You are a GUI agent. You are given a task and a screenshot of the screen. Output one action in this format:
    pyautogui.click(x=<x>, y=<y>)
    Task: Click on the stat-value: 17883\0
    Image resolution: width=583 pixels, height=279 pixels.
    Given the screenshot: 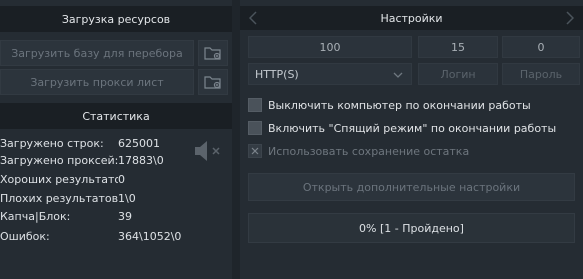 What is the action you would take?
    pyautogui.click(x=141, y=160)
    